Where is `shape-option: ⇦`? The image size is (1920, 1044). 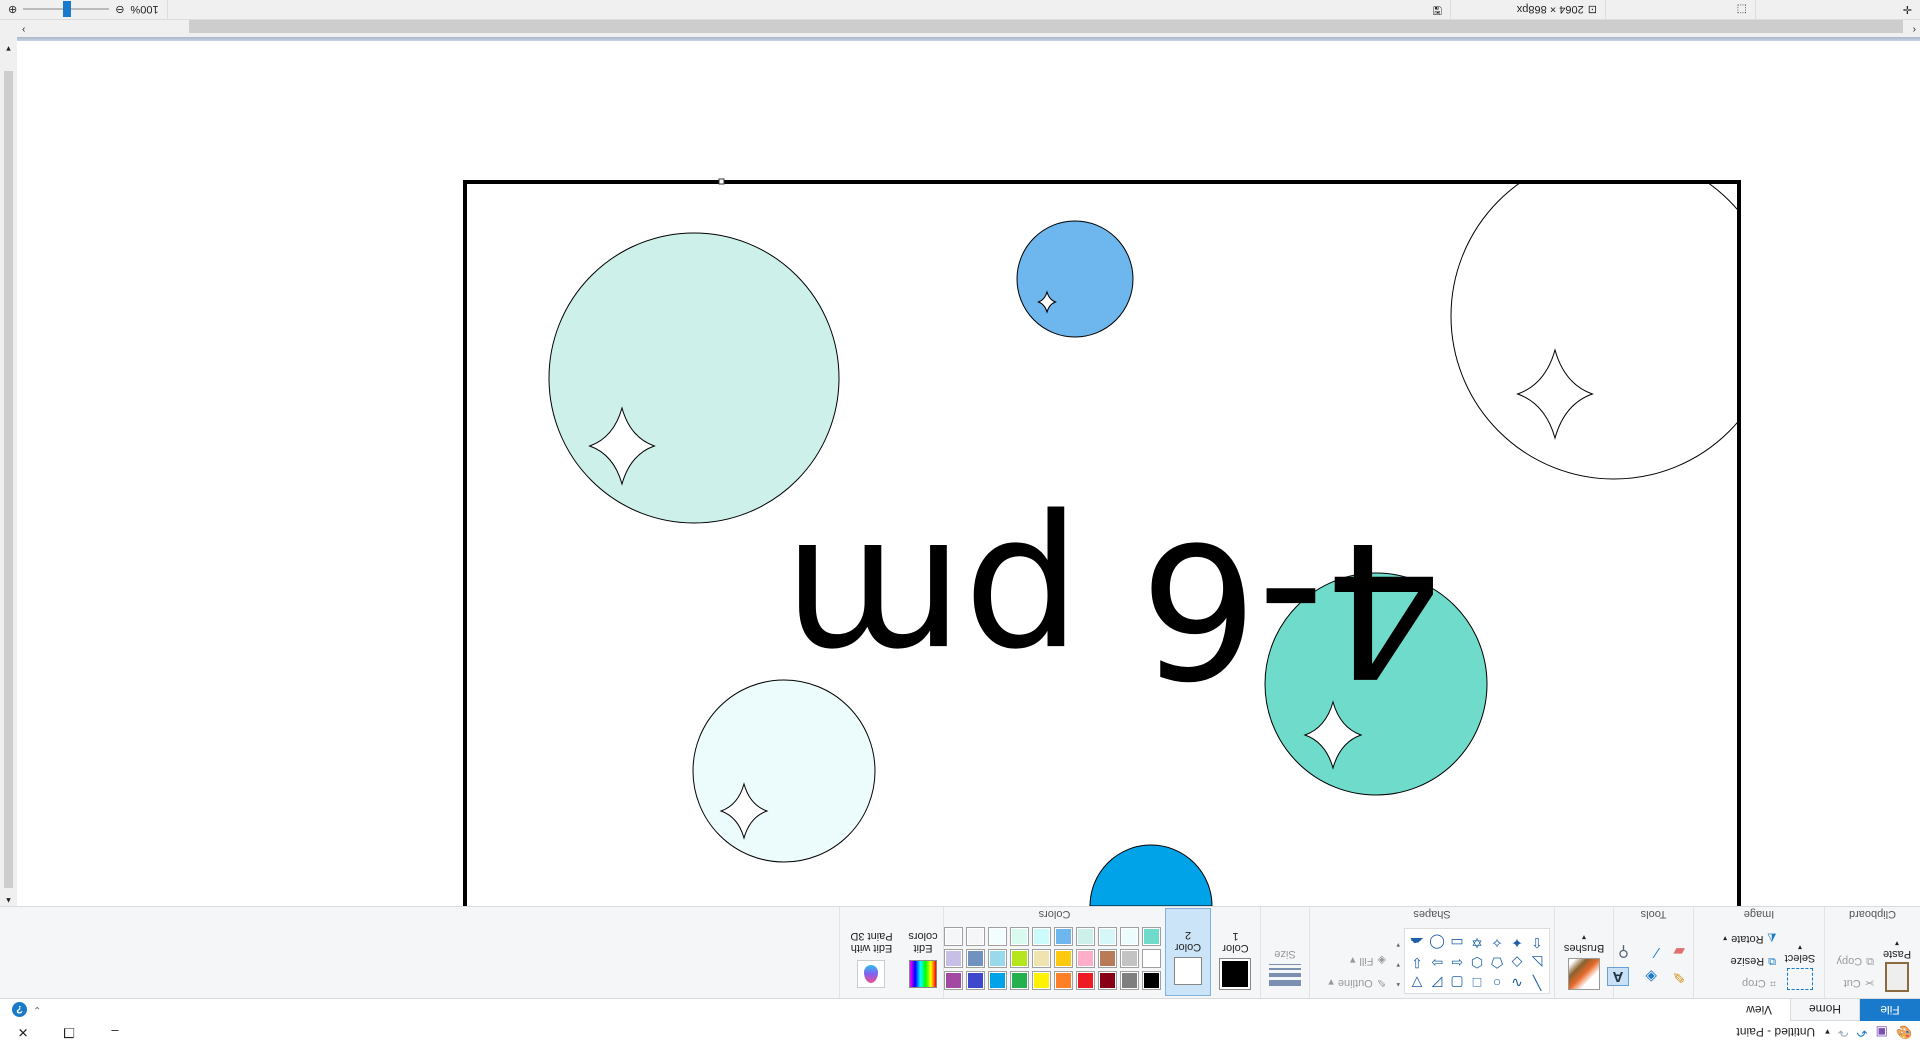 shape-option: ⇦ is located at coordinates (1457, 961).